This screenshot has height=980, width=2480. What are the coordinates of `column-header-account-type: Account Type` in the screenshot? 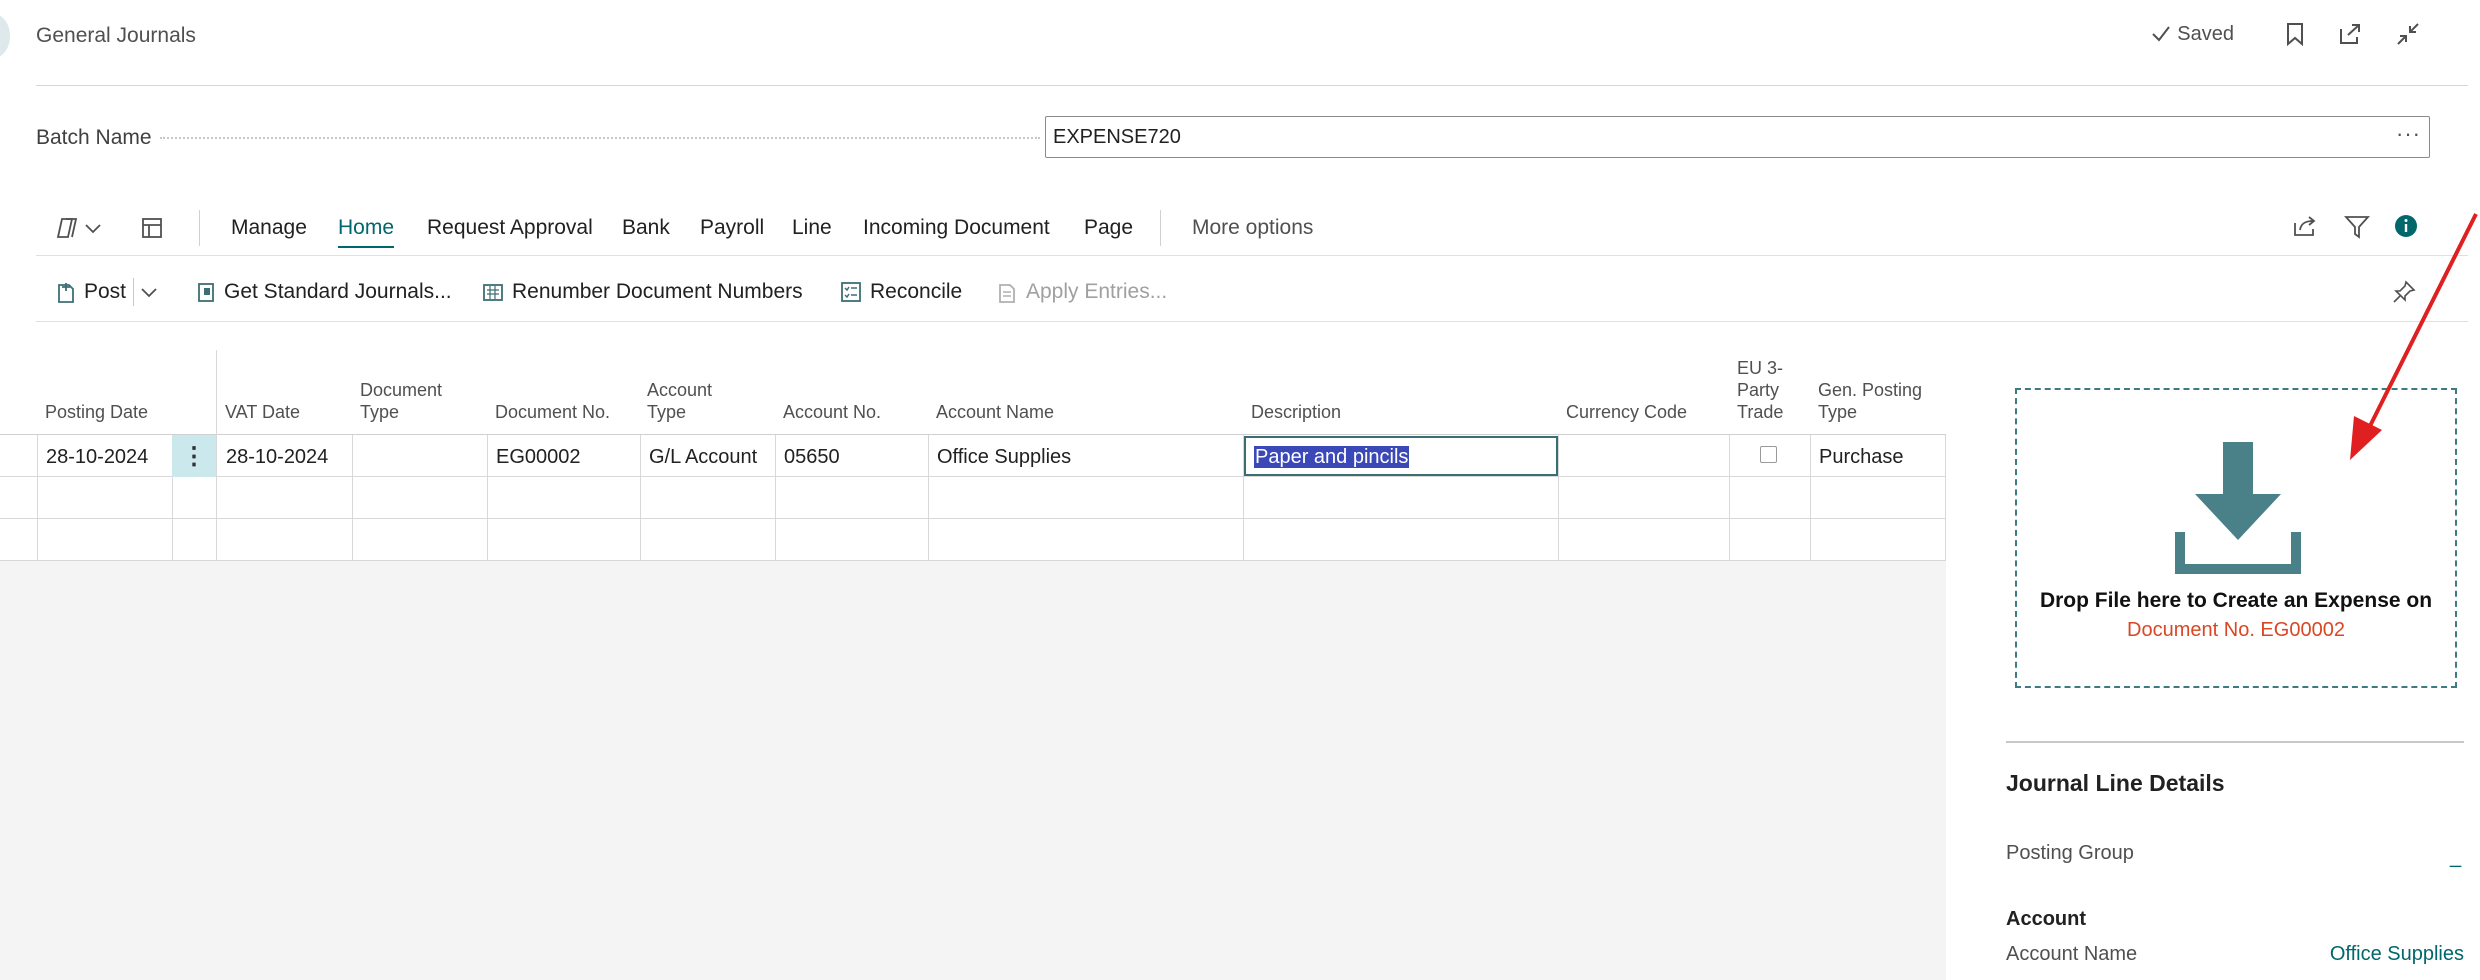 It's located at (679, 401).